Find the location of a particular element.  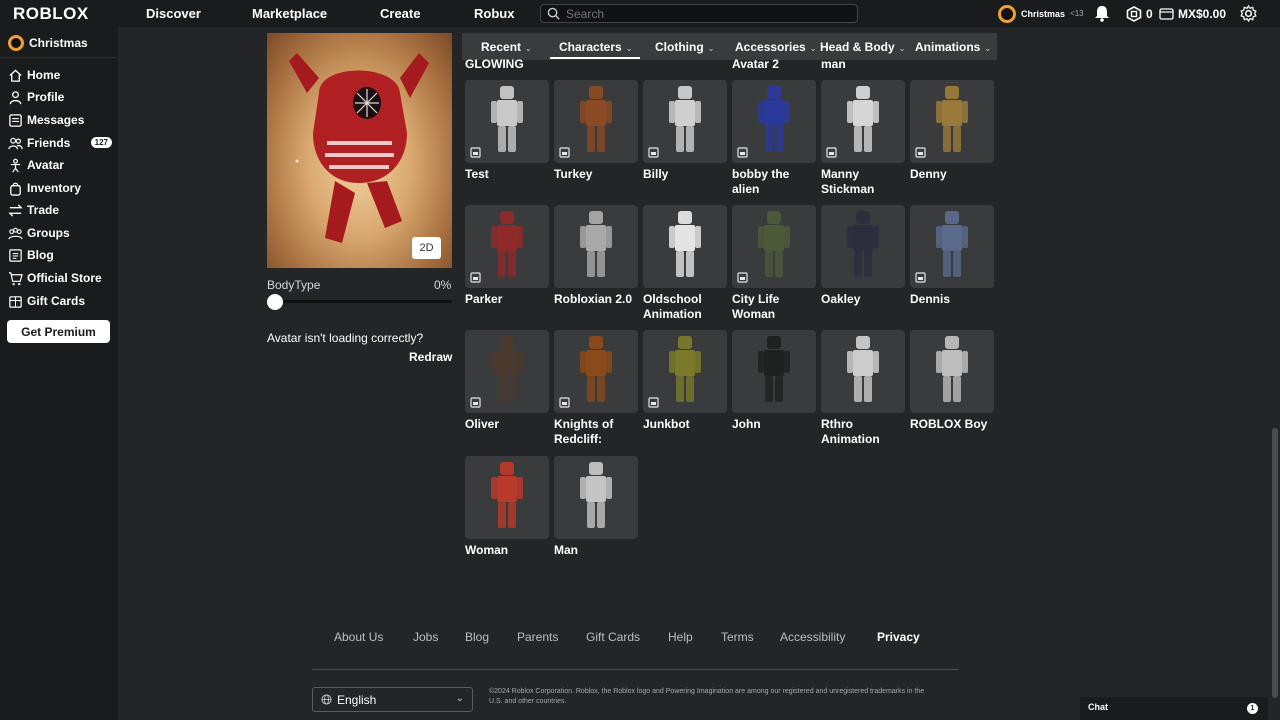

gear-icon is located at coordinates (1248, 13).